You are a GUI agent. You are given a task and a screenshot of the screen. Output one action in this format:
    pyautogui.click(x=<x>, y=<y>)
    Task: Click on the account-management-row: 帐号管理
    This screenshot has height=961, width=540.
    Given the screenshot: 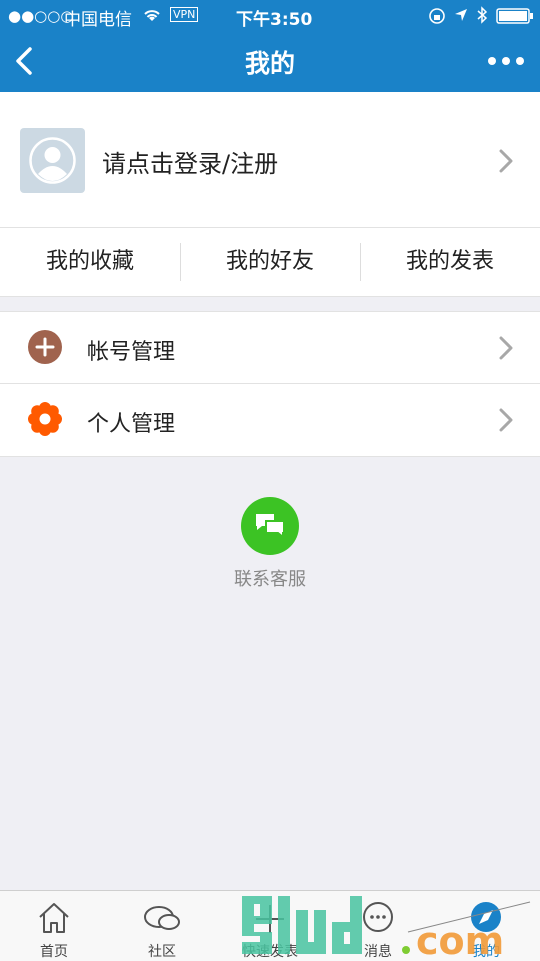 What is the action you would take?
    pyautogui.click(x=270, y=347)
    